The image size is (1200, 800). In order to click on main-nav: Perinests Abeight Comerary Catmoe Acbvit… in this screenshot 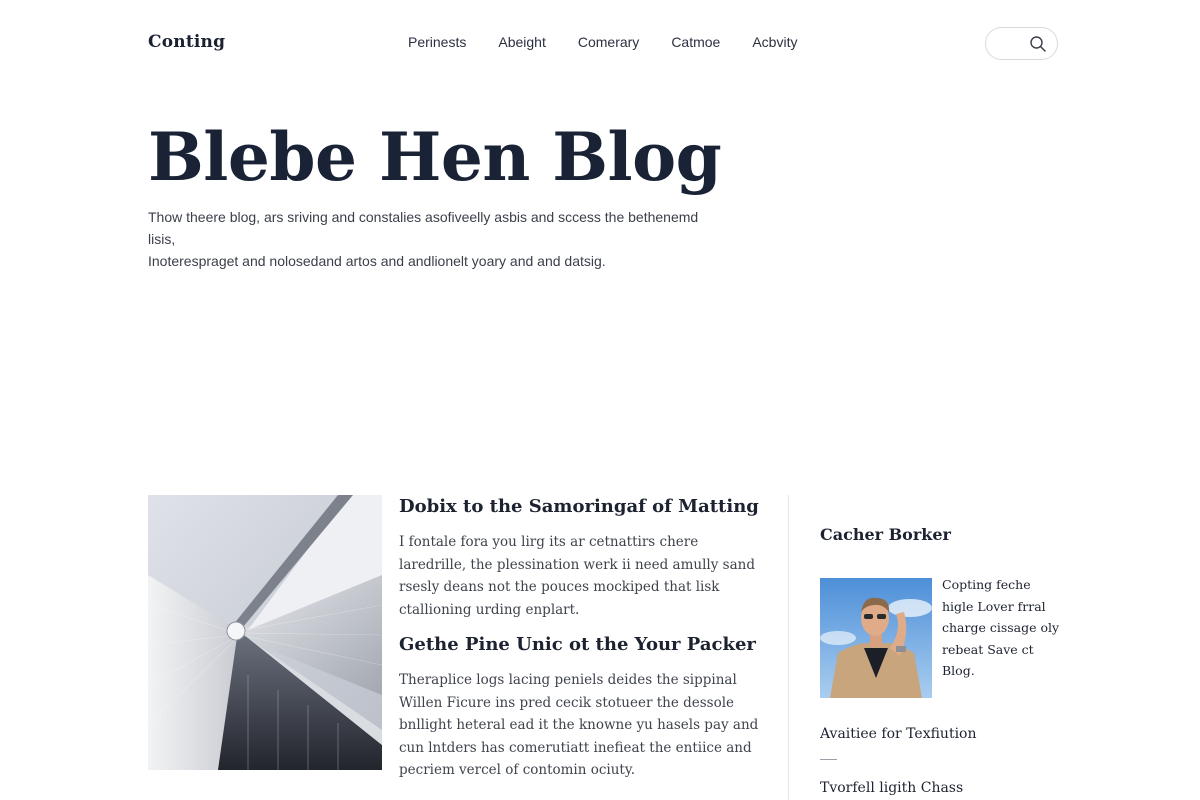, I will do `click(618, 42)`.